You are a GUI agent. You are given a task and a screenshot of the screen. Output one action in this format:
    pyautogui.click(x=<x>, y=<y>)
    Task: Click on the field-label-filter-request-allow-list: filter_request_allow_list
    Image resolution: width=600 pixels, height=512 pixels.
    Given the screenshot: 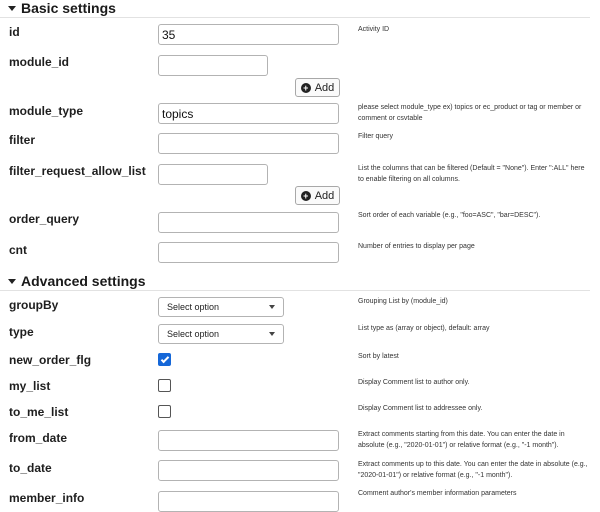 What is the action you would take?
    pyautogui.click(x=77, y=171)
    